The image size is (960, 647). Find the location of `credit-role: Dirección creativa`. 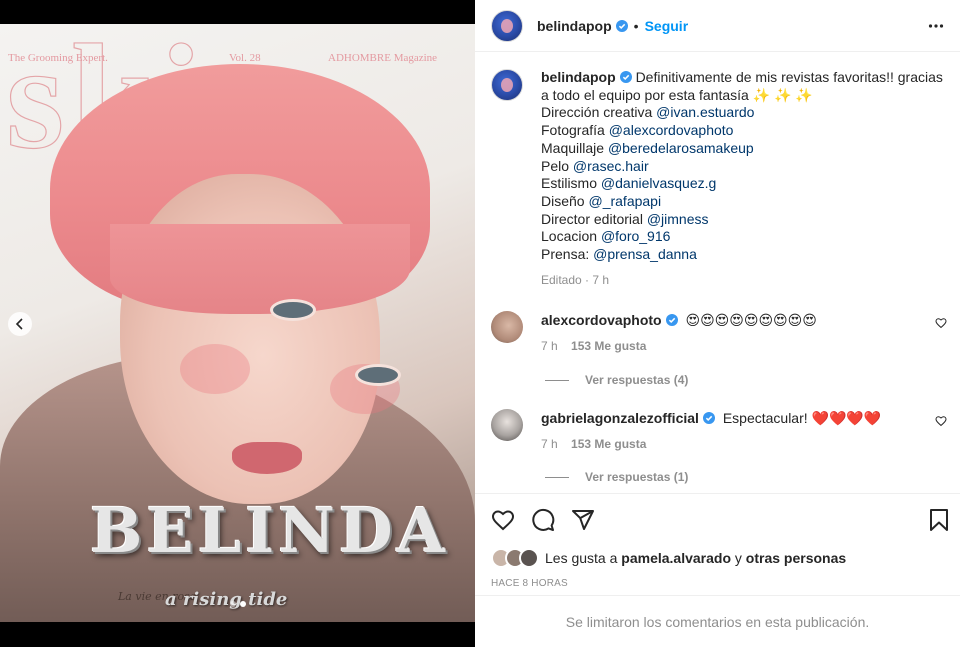

credit-role: Dirección creativa is located at coordinates (597, 112).